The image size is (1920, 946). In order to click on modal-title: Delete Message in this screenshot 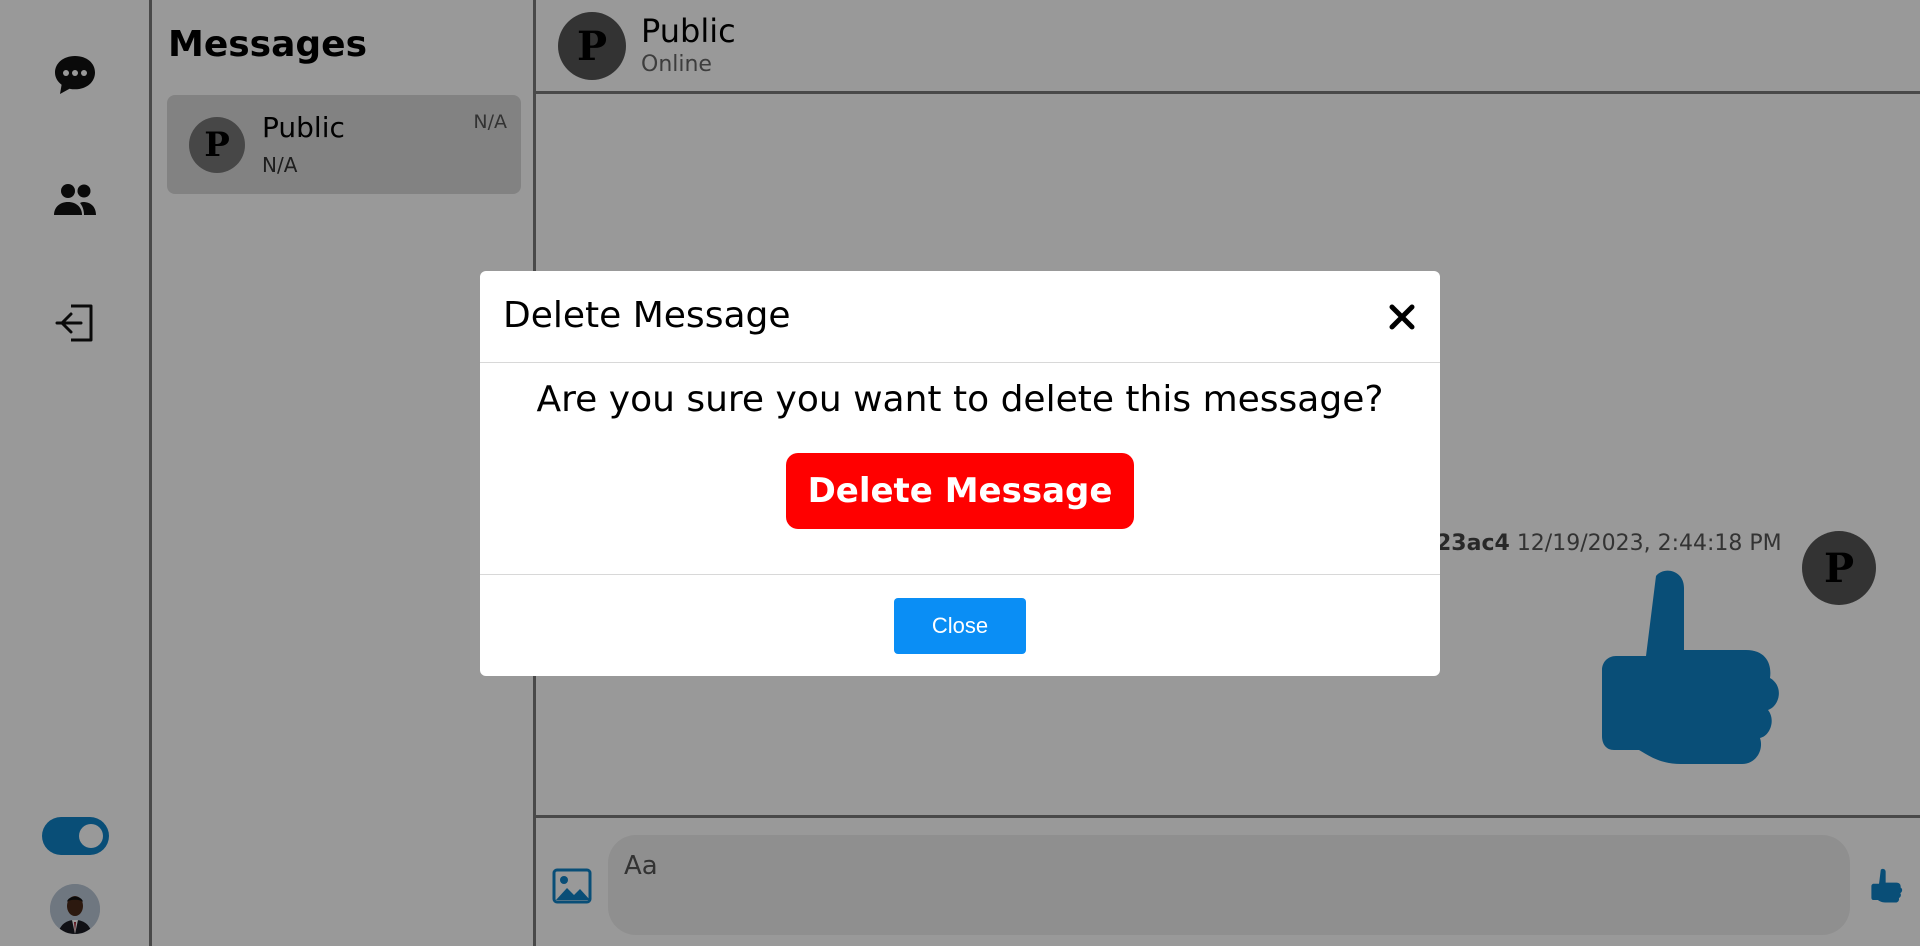, I will do `click(647, 315)`.